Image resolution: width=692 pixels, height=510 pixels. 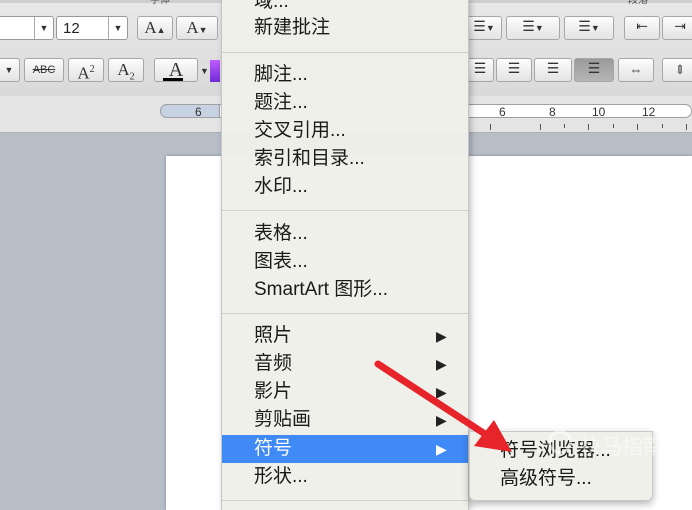 I want to click on font-name-combo: ▼, so click(x=27, y=28).